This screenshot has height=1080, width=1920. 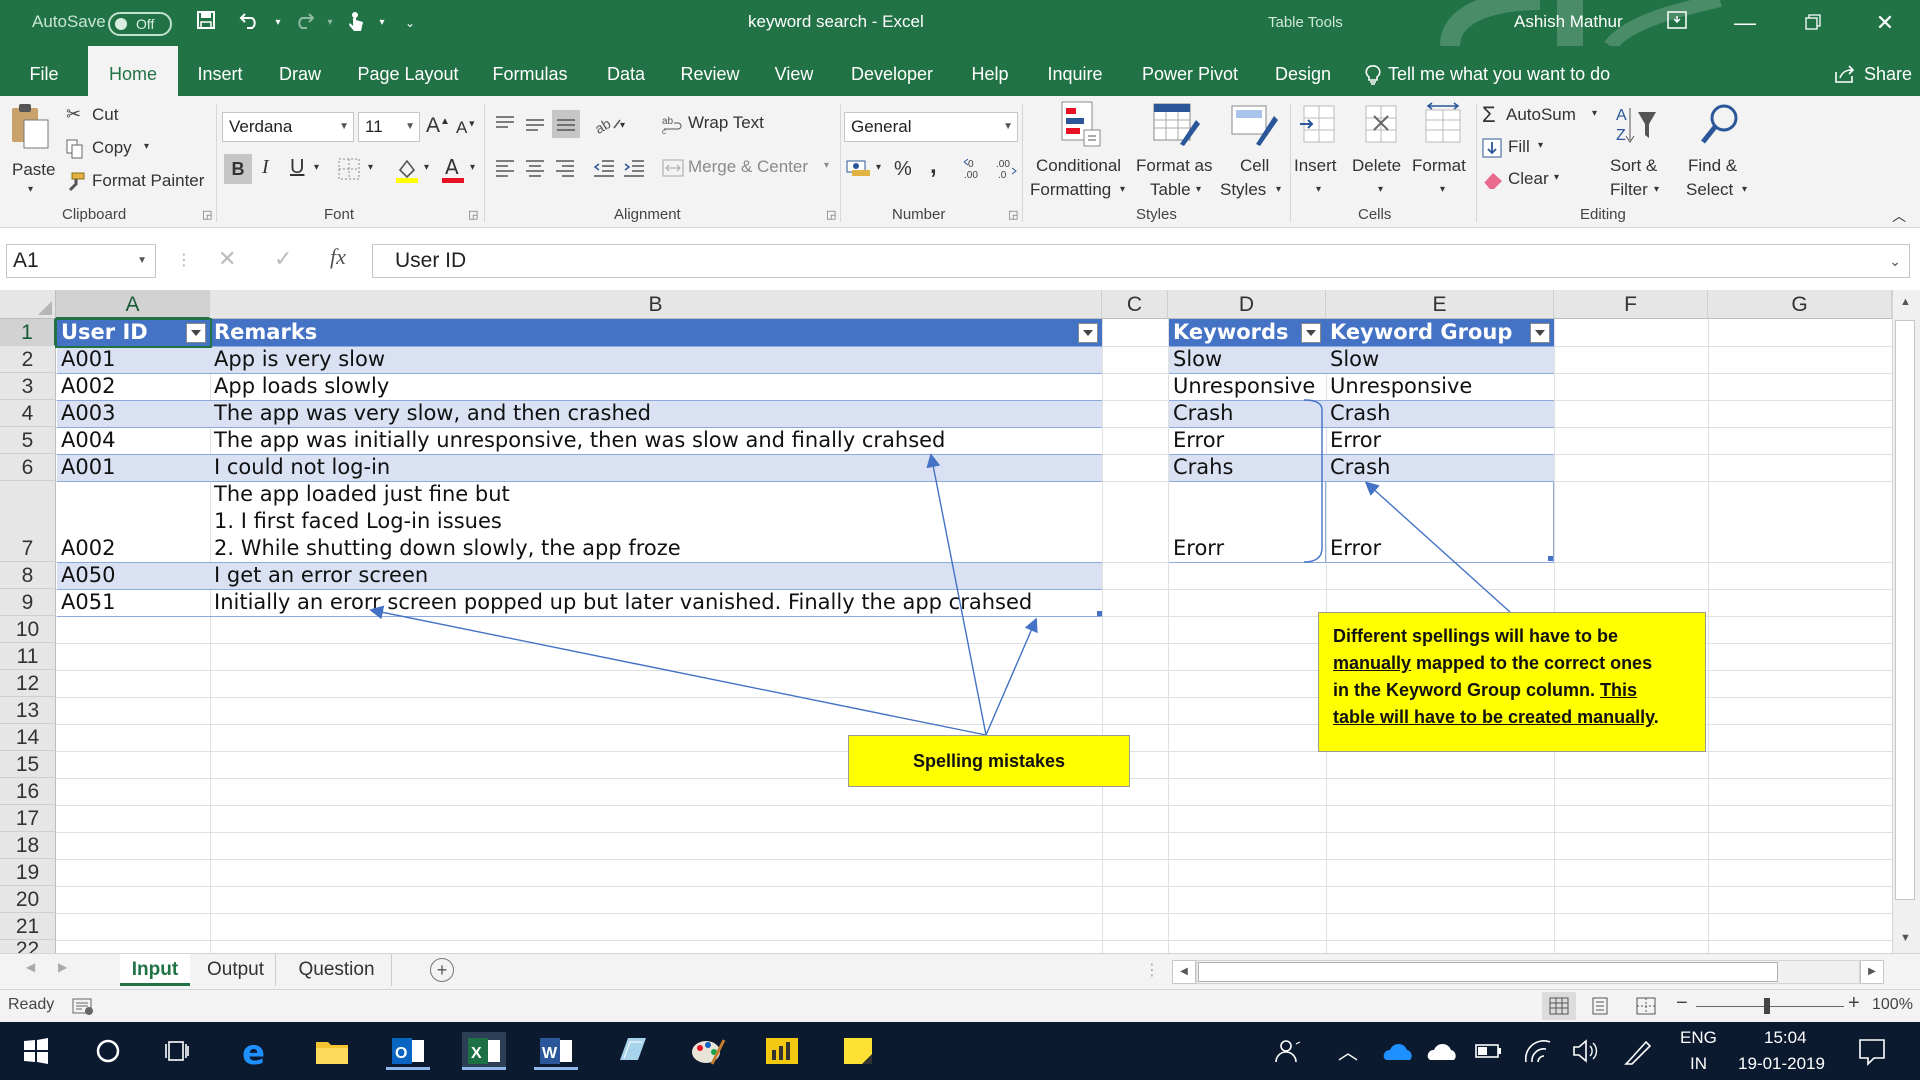 What do you see at coordinates (1905, 302) in the screenshot?
I see `scroll-up-icon: ▲` at bounding box center [1905, 302].